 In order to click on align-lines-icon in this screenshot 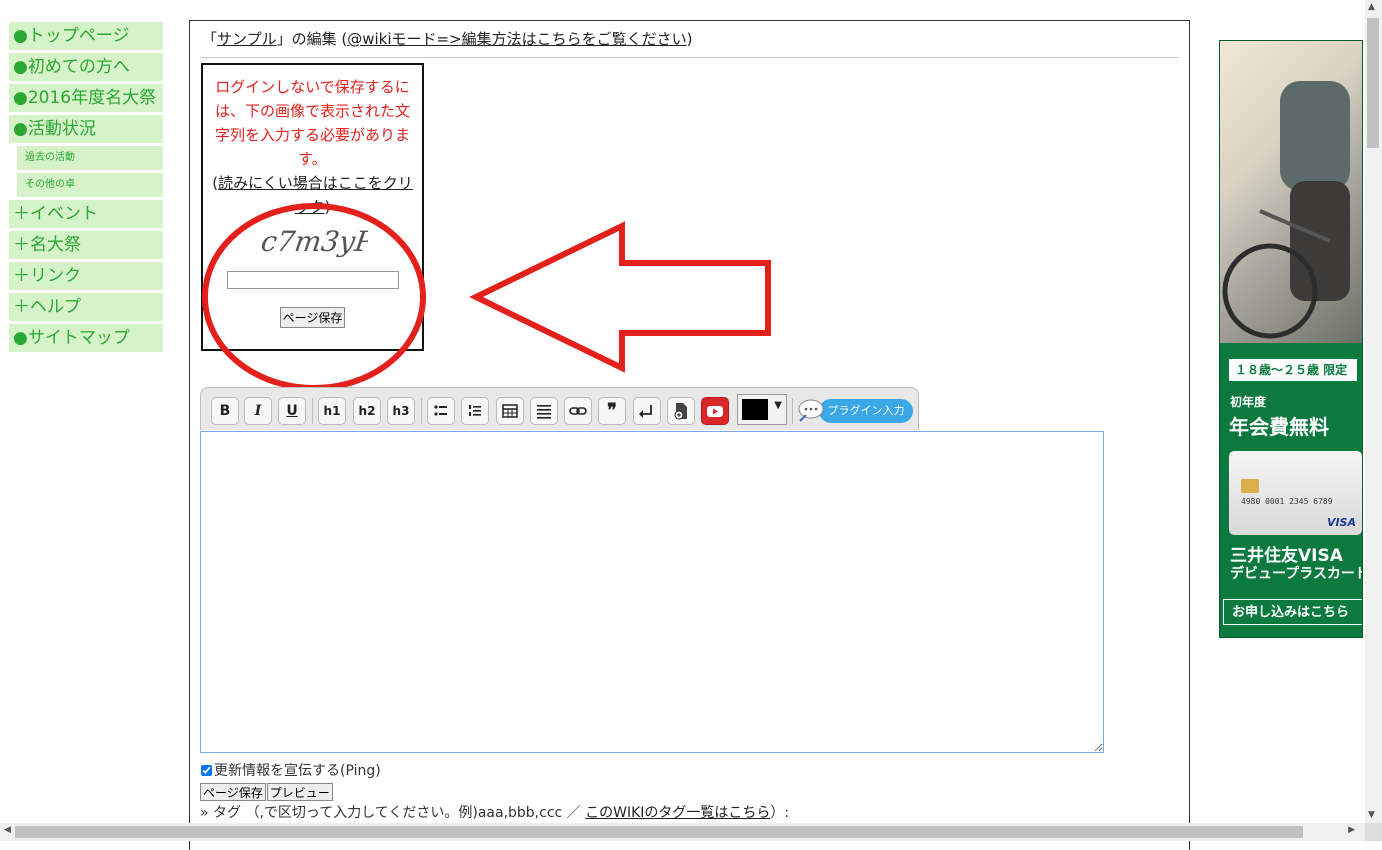, I will do `click(544, 412)`.